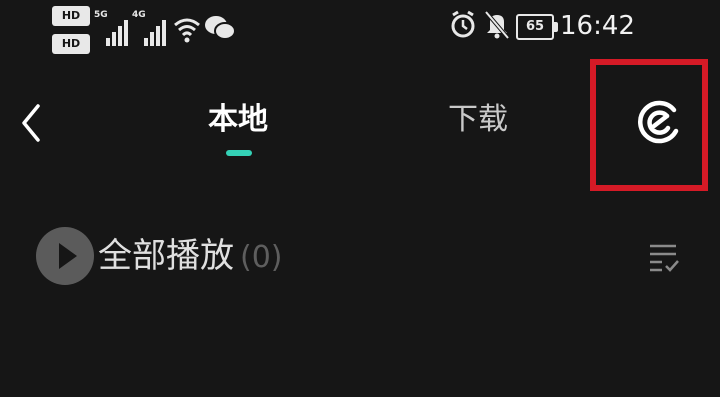  What do you see at coordinates (71, 30) in the screenshot?
I see `hd-indicators: HD HD` at bounding box center [71, 30].